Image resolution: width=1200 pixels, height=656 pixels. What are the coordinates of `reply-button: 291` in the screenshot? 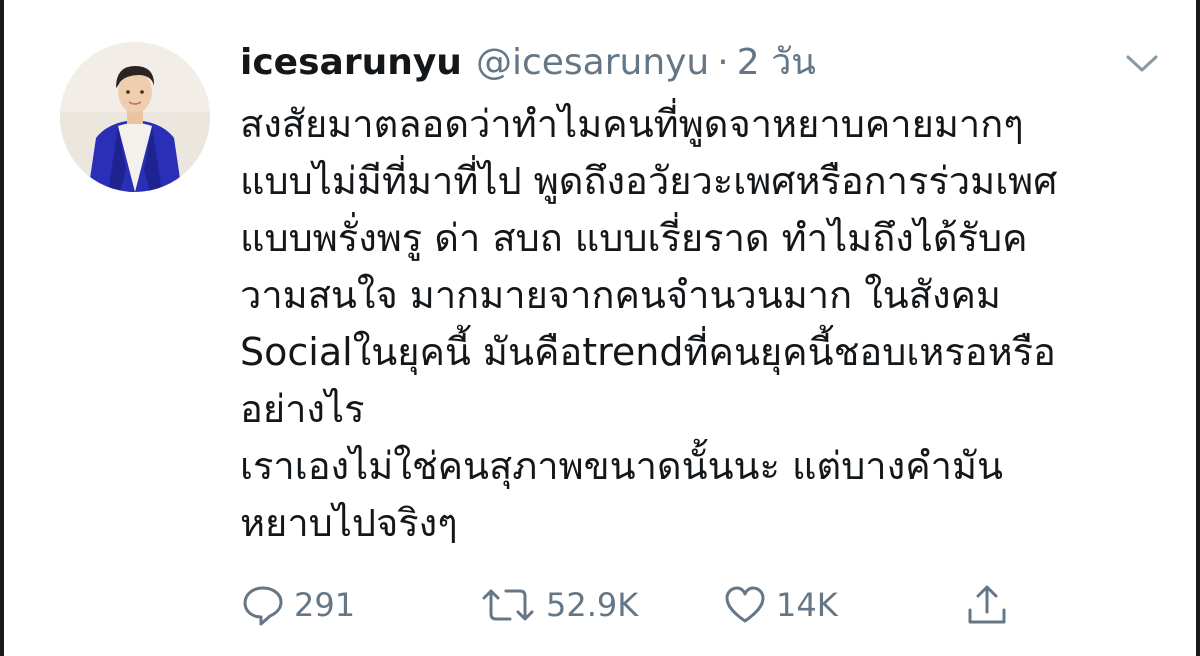 It's located at (297, 605).